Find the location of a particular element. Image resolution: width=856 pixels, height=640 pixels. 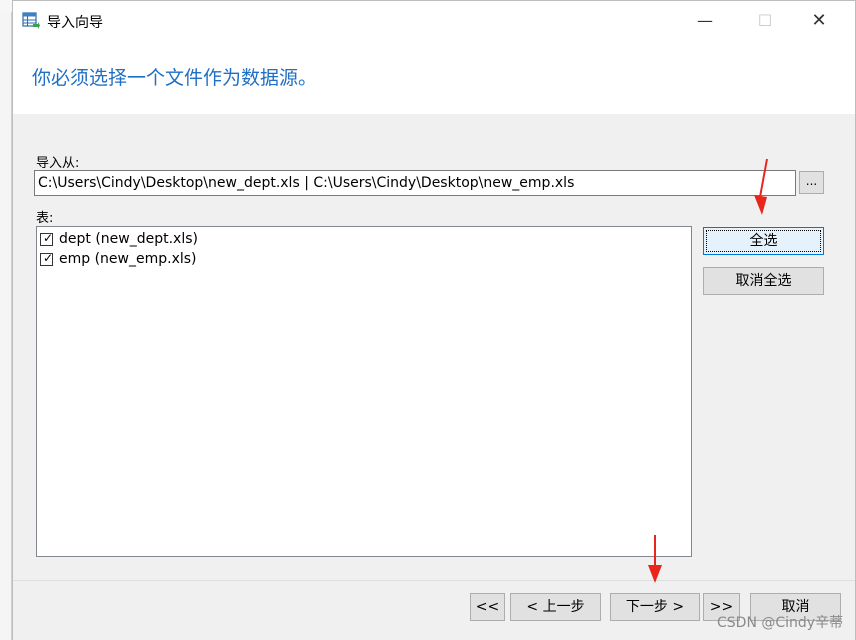

table-import-icon is located at coordinates (31, 20).